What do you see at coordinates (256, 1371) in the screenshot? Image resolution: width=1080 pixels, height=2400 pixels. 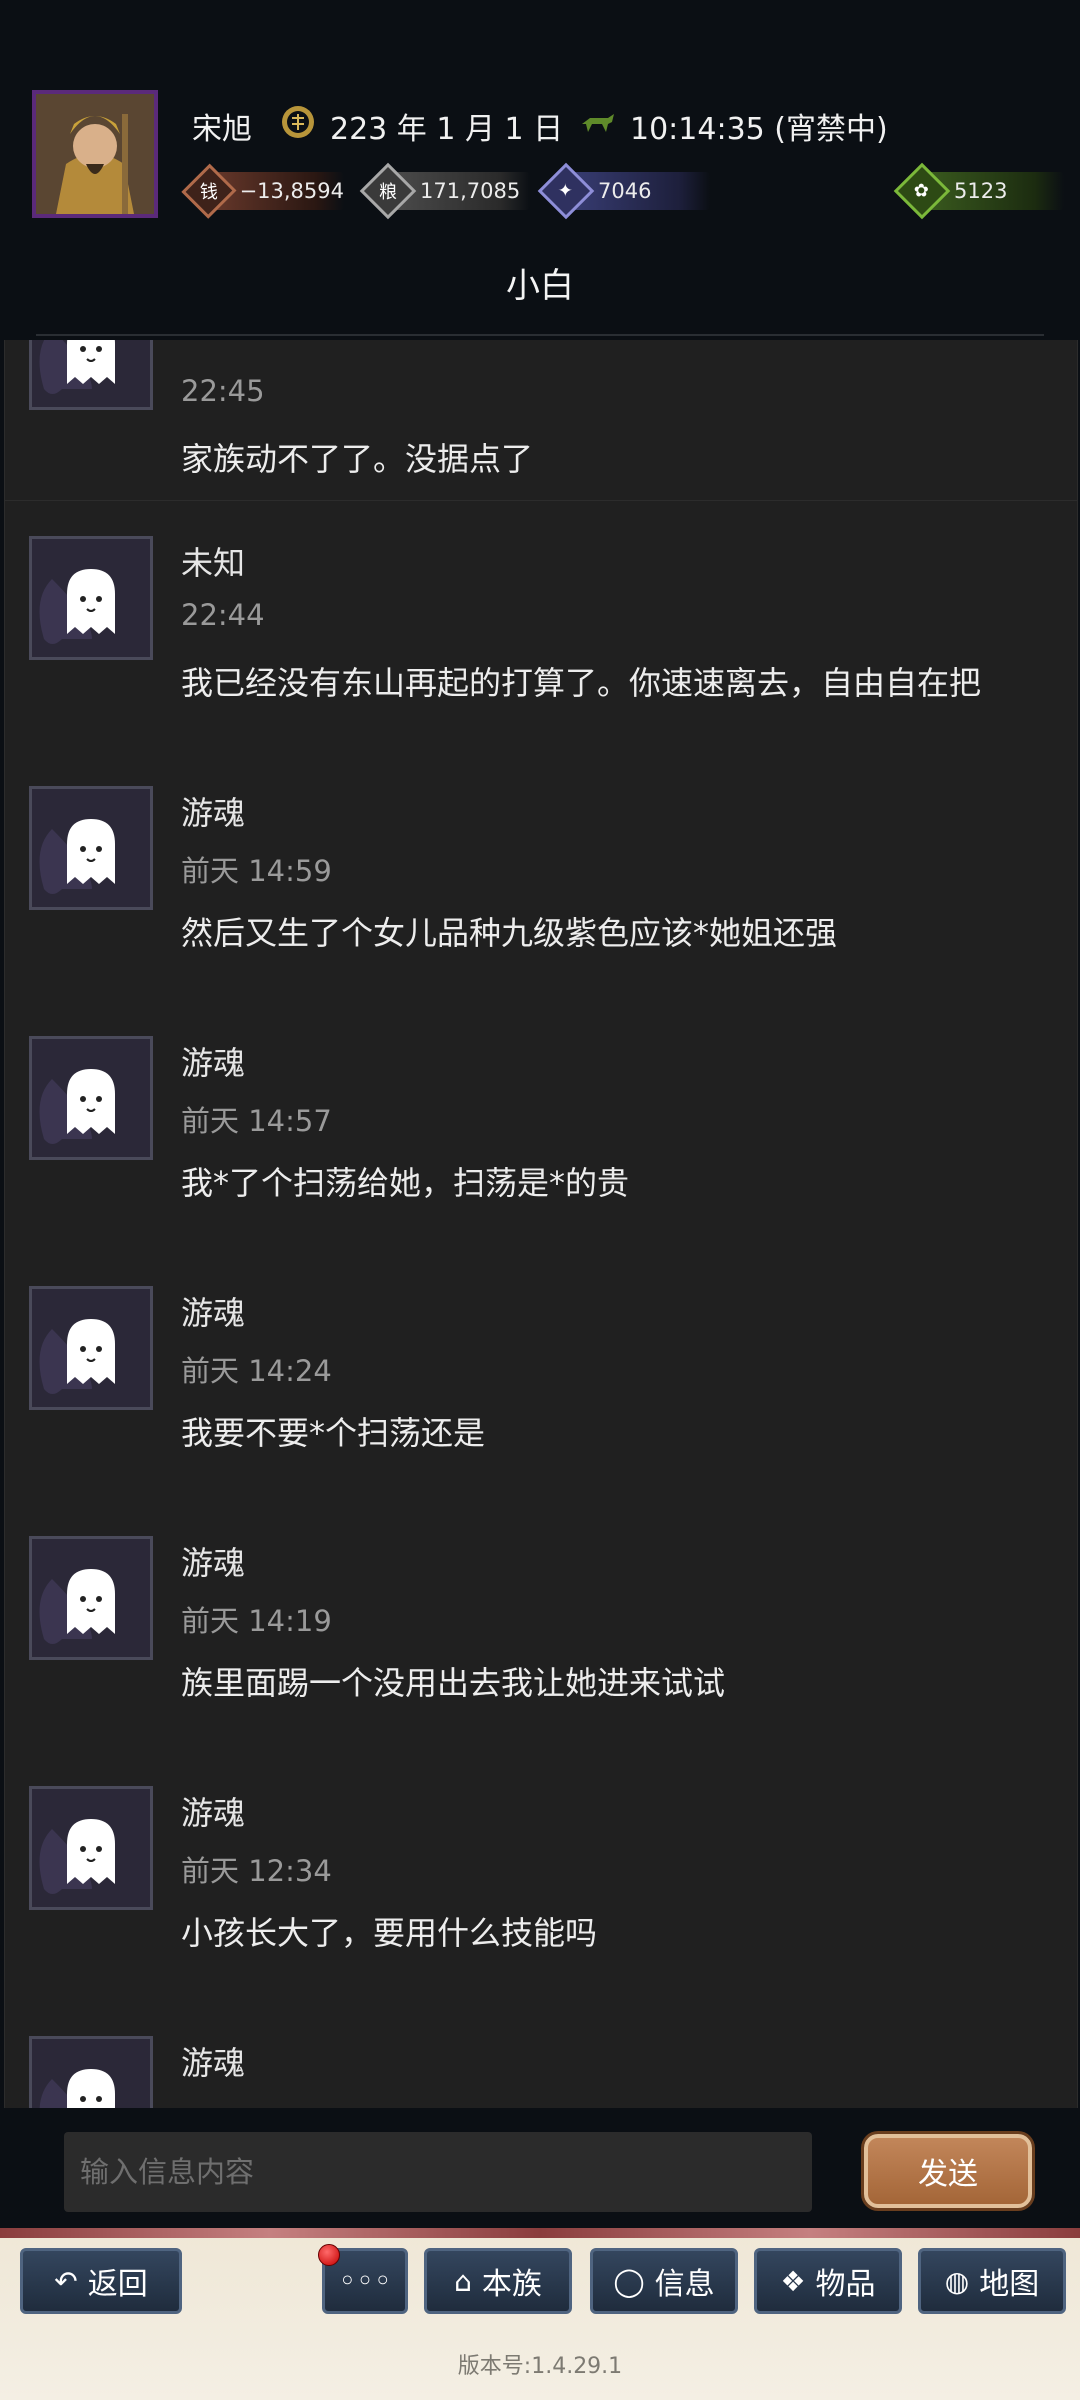 I see `message-time: 前天 14:24` at bounding box center [256, 1371].